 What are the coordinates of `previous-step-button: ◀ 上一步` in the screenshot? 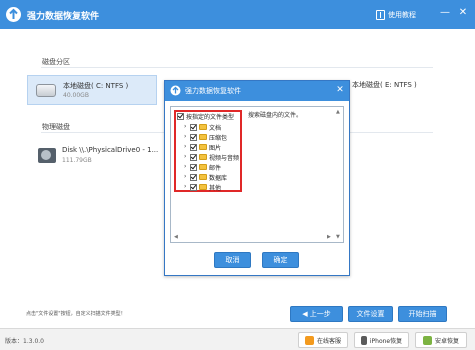 It's located at (316, 314).